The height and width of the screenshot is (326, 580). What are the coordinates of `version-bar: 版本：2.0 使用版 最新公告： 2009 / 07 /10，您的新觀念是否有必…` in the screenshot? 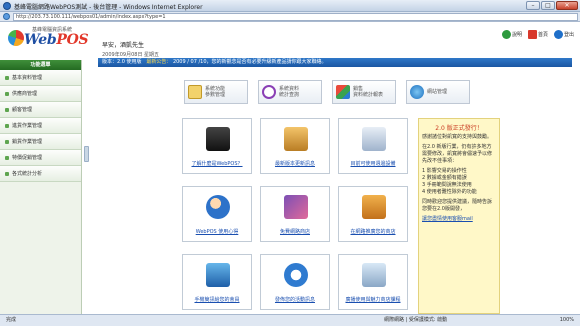 It's located at (335, 62).